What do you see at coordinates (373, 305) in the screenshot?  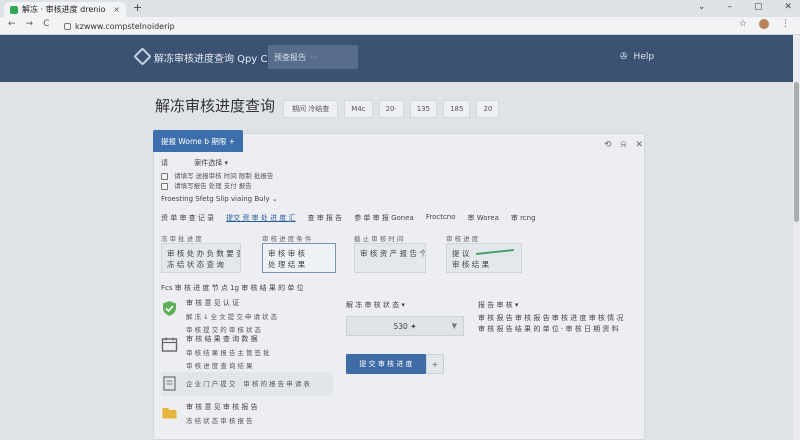 I see `amount-label: 解 冻 审 核 状 态` at bounding box center [373, 305].